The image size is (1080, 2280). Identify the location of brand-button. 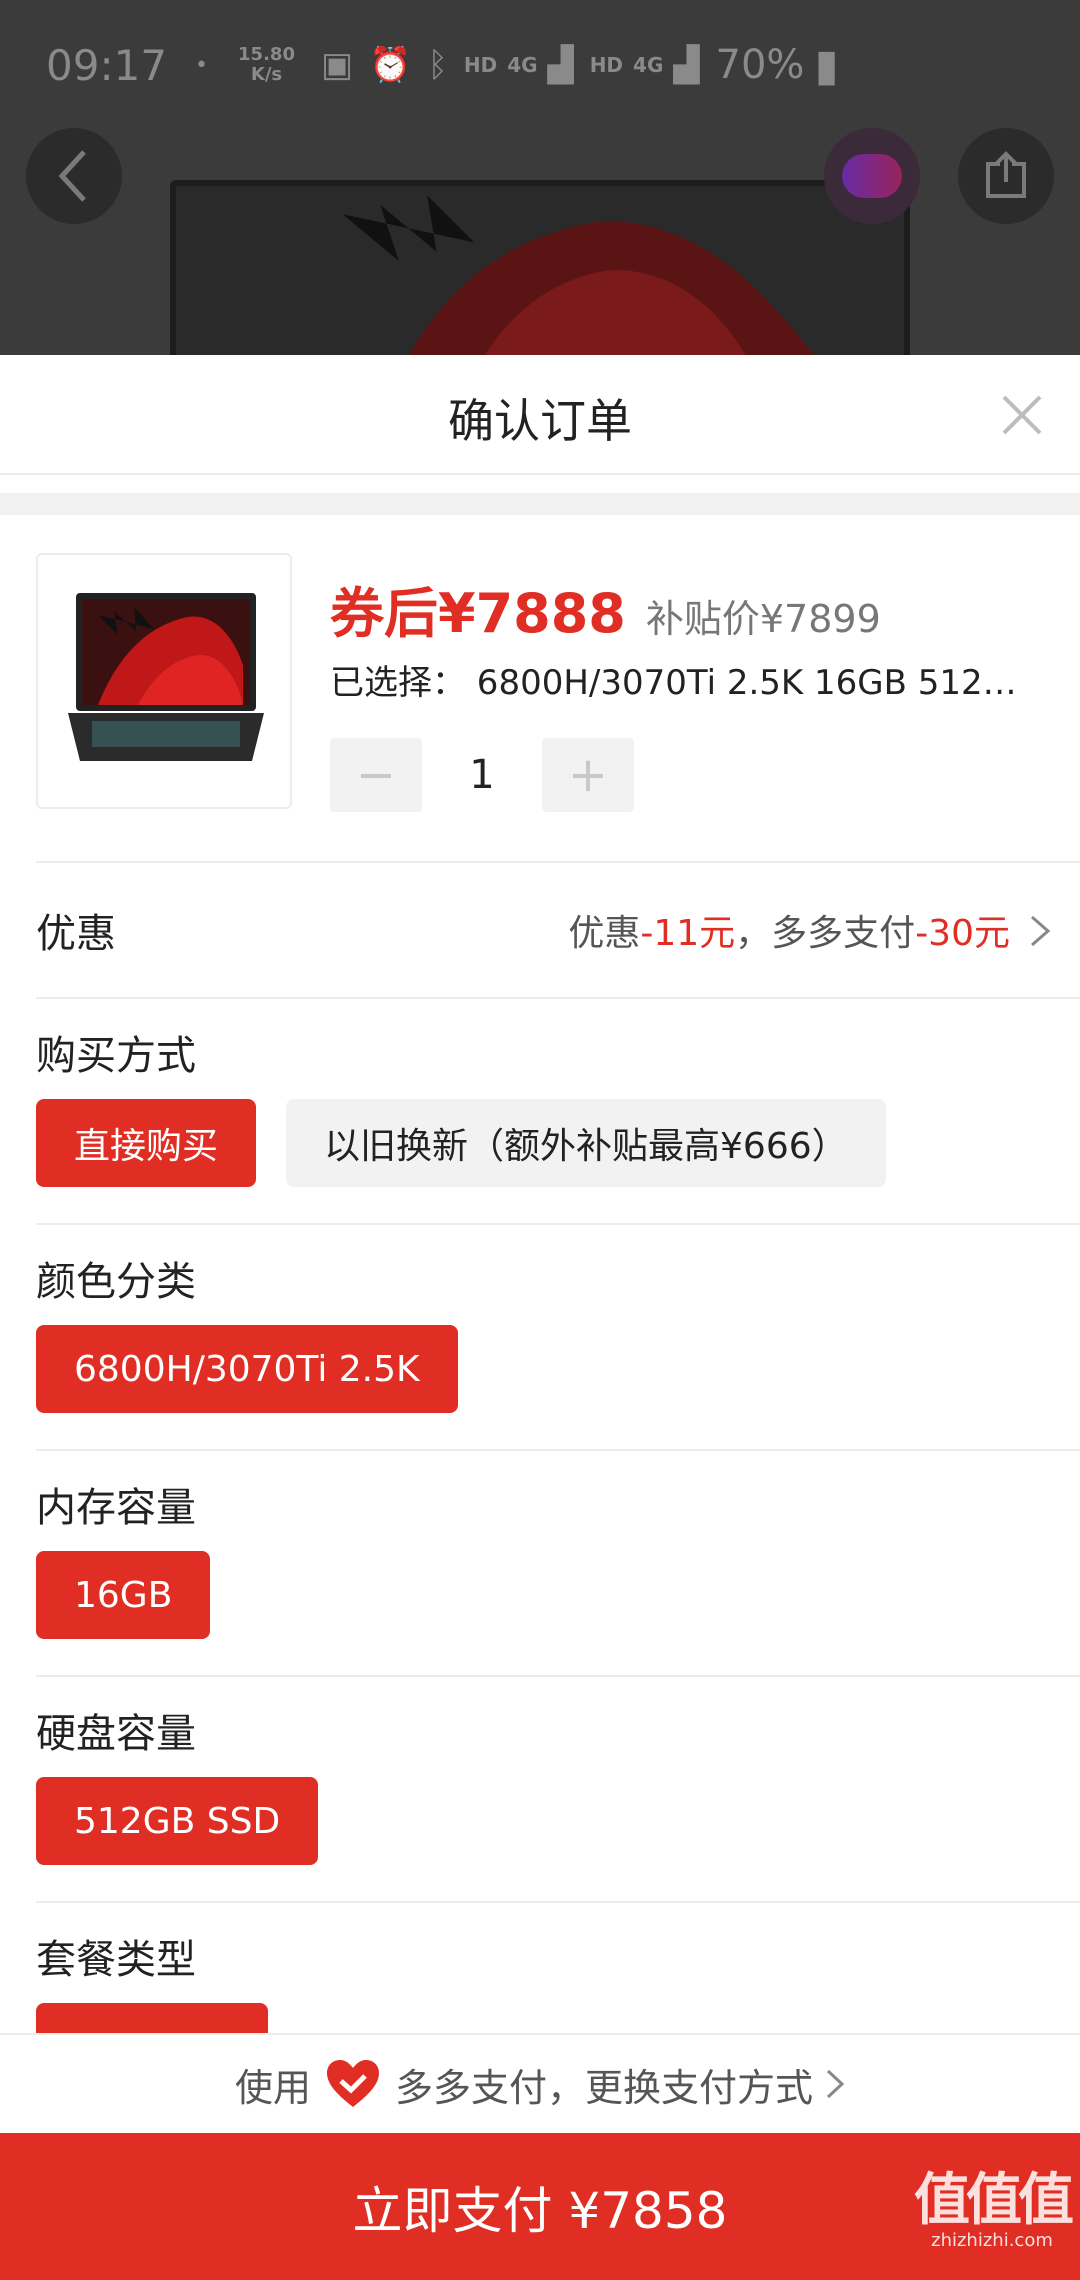
(872, 176).